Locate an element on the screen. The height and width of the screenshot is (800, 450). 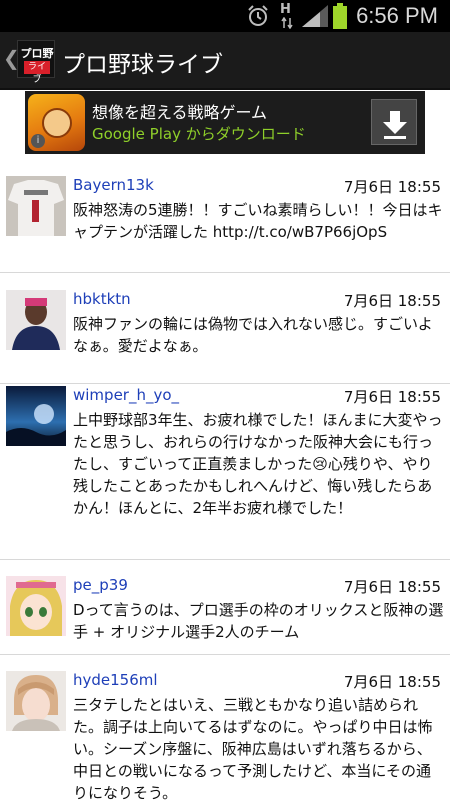
tweet-username: hyde156ml is located at coordinates (115, 680).